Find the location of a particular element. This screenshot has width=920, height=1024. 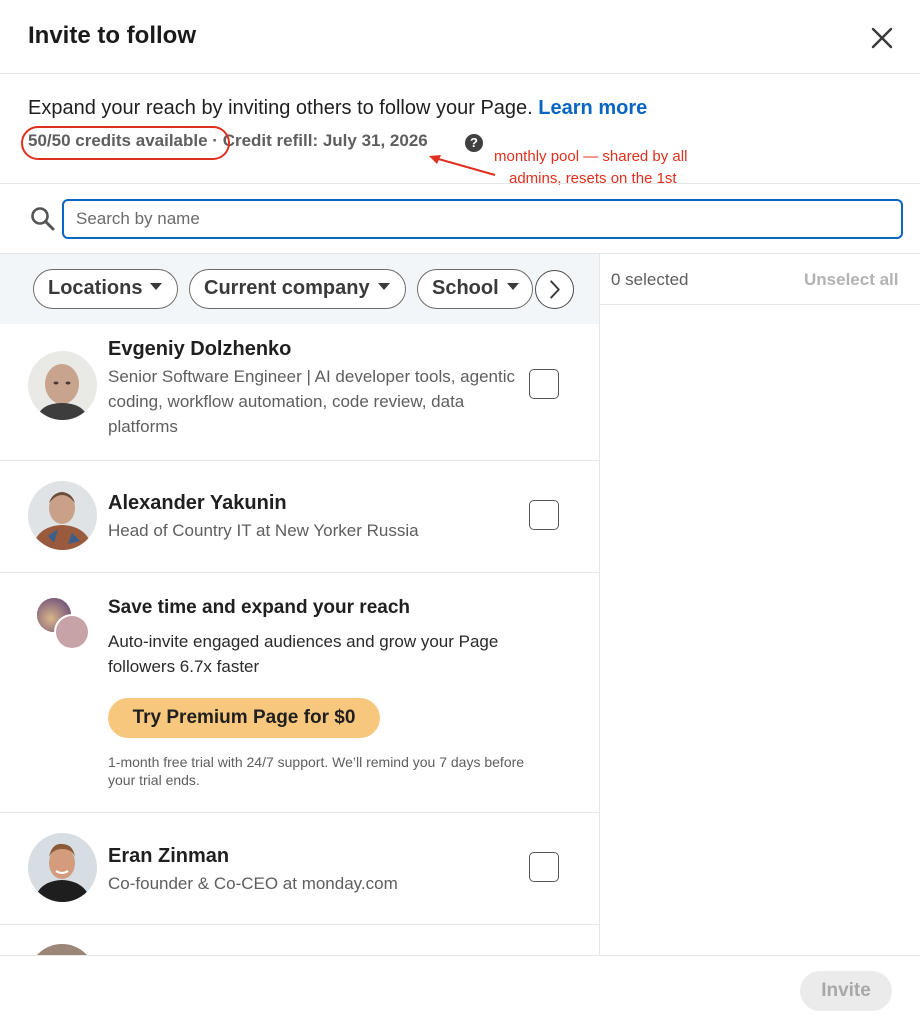

filter-label: Locations is located at coordinates (95, 288).